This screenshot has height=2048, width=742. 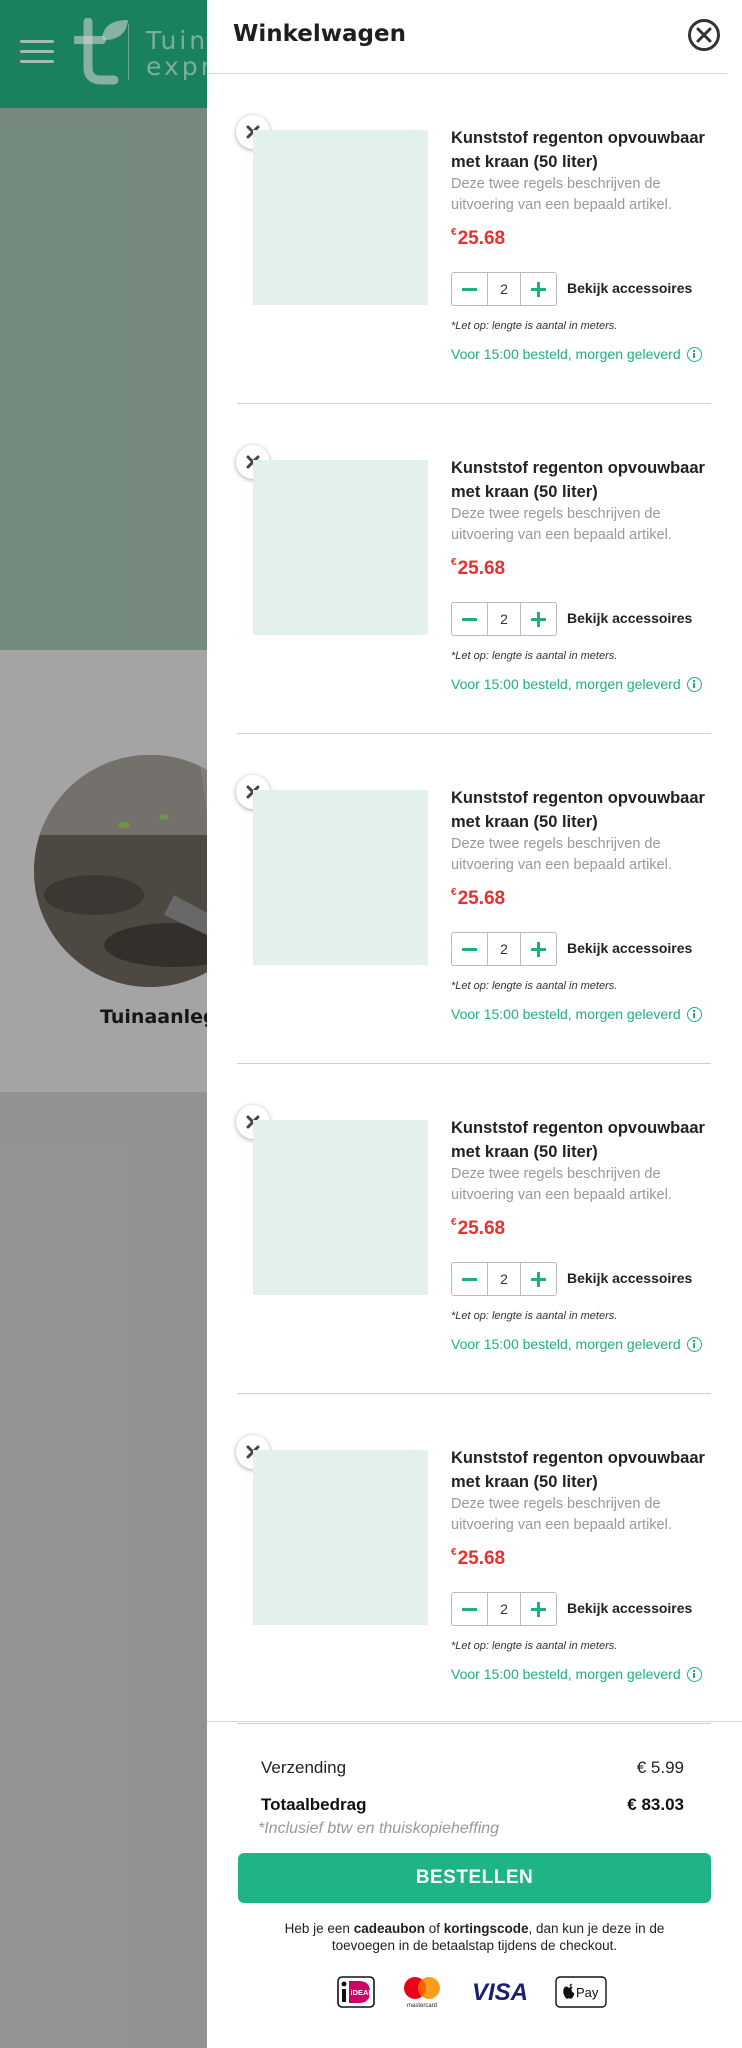 I want to click on shipping-value: € 5.99, so click(x=660, y=1767).